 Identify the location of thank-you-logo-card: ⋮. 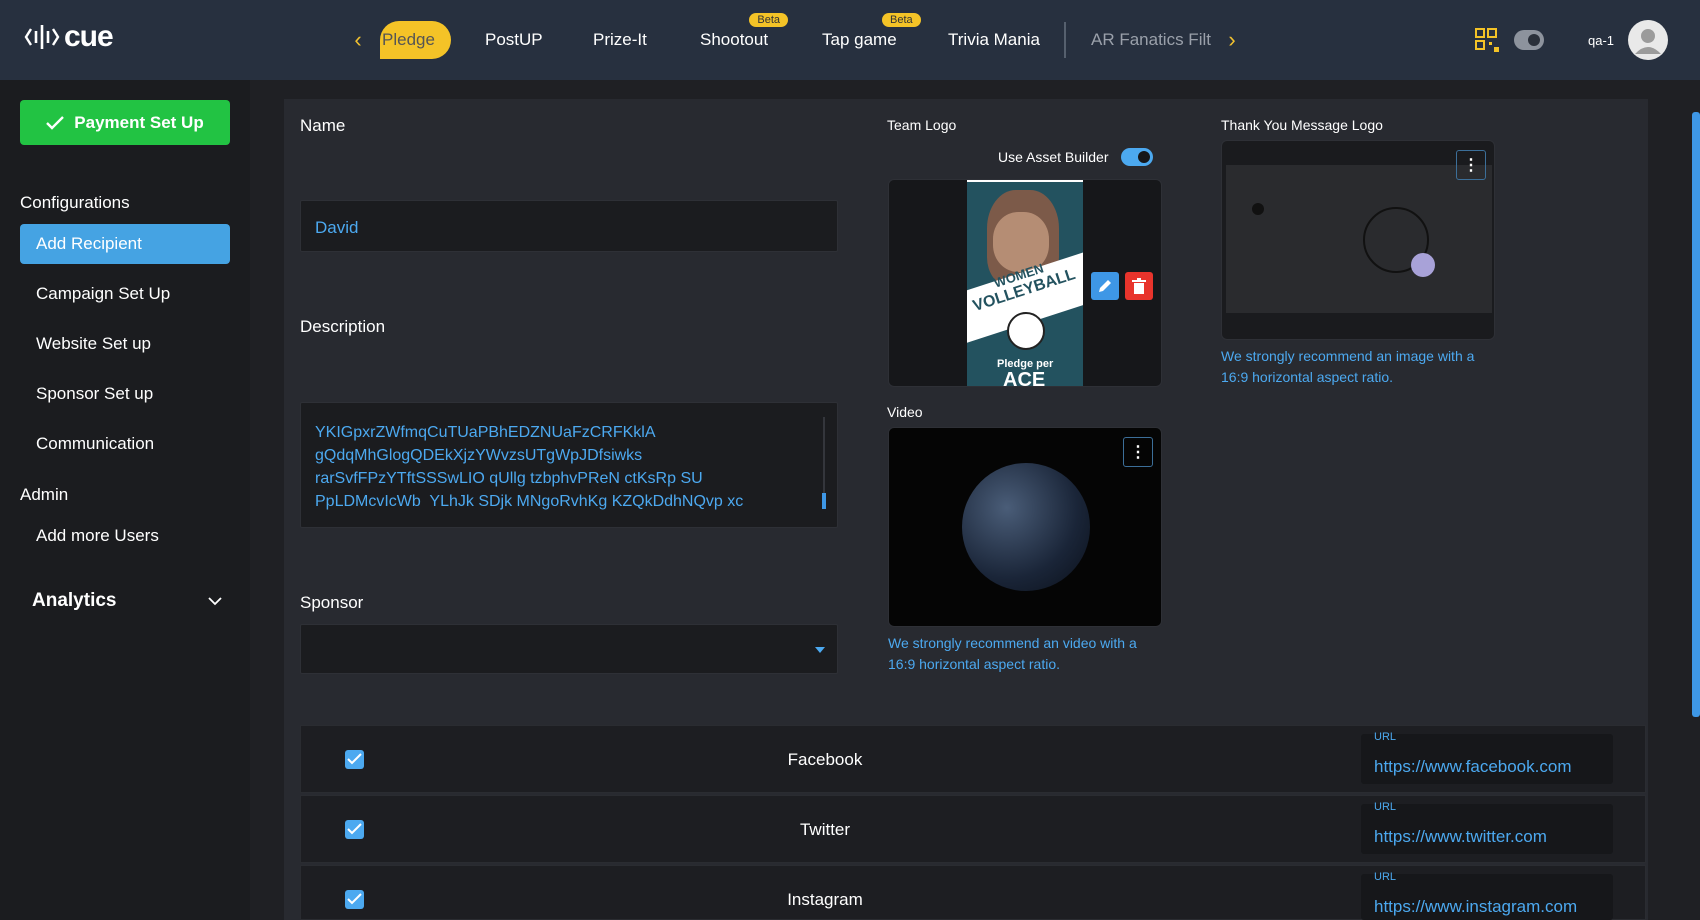
(1358, 240).